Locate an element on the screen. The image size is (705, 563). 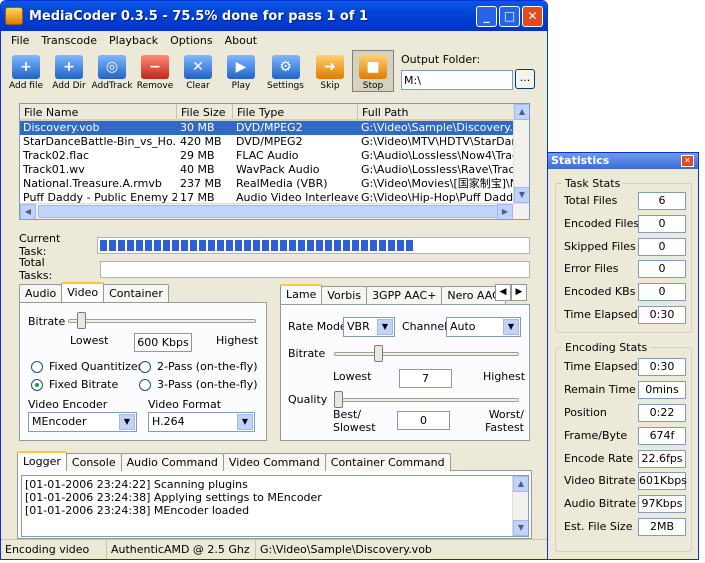
tab-logger: Logger is located at coordinates (42, 461).